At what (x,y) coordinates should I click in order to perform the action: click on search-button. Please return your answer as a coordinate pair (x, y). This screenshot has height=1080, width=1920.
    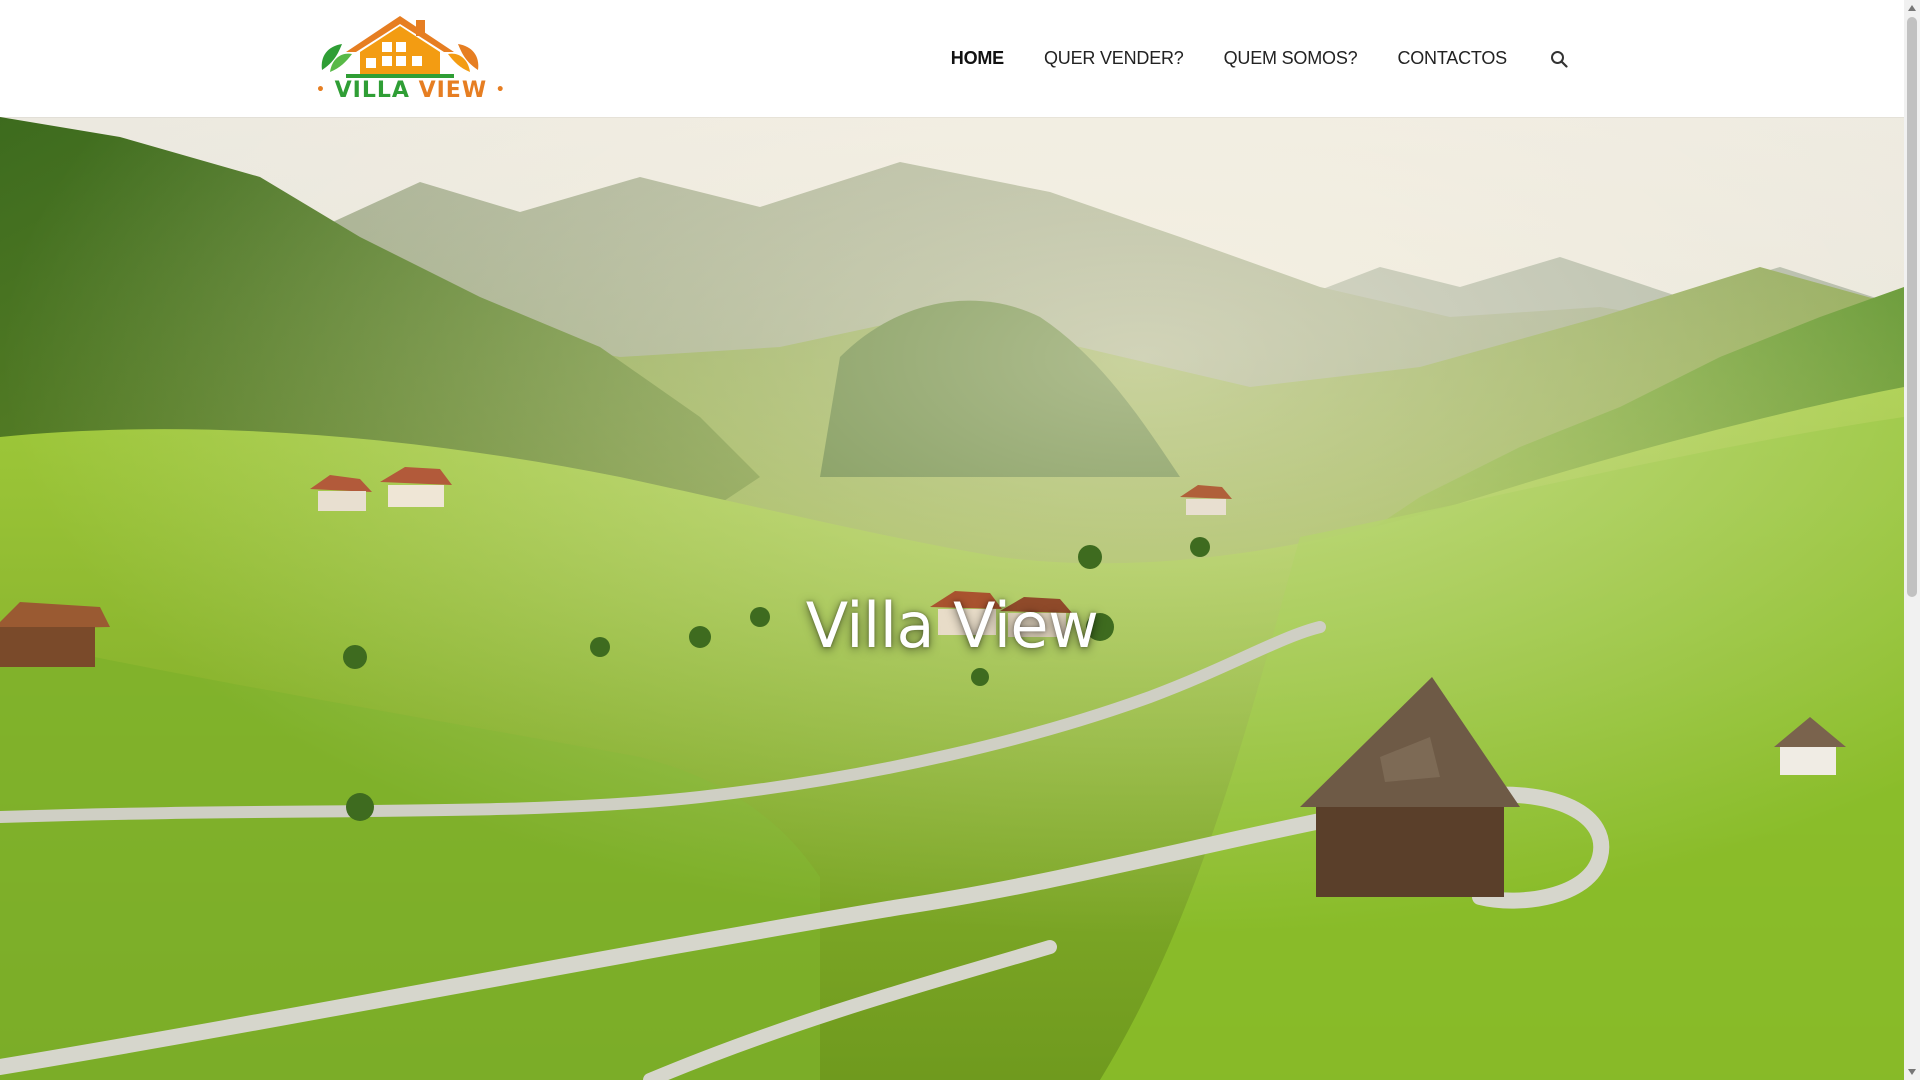
    Looking at the image, I should click on (1559, 59).